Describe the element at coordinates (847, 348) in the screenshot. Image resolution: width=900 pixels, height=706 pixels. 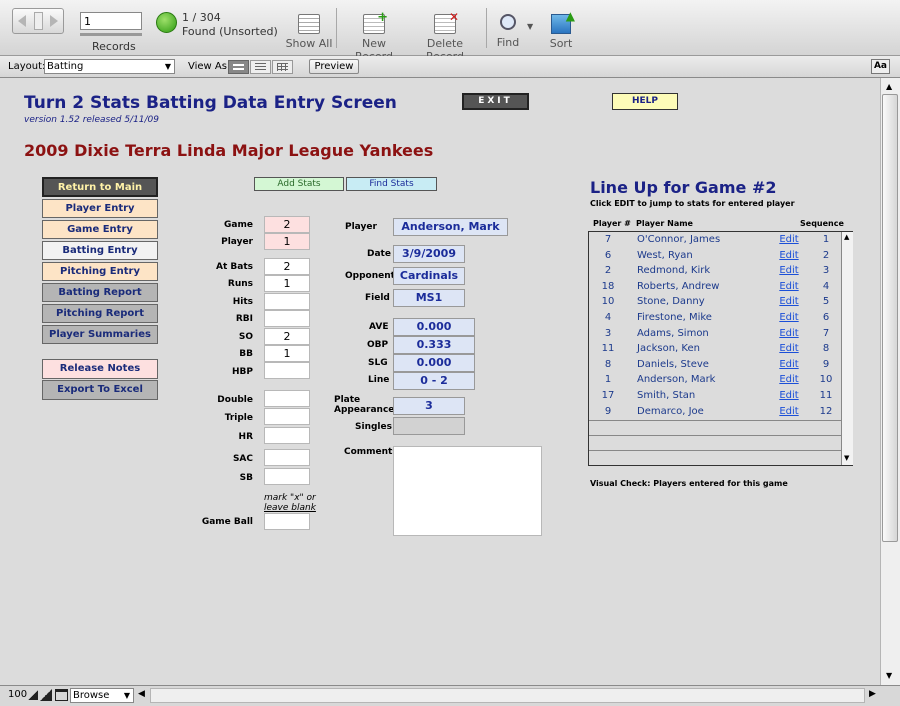
I see `portal-scrollbar: ▲ ▼` at that location.